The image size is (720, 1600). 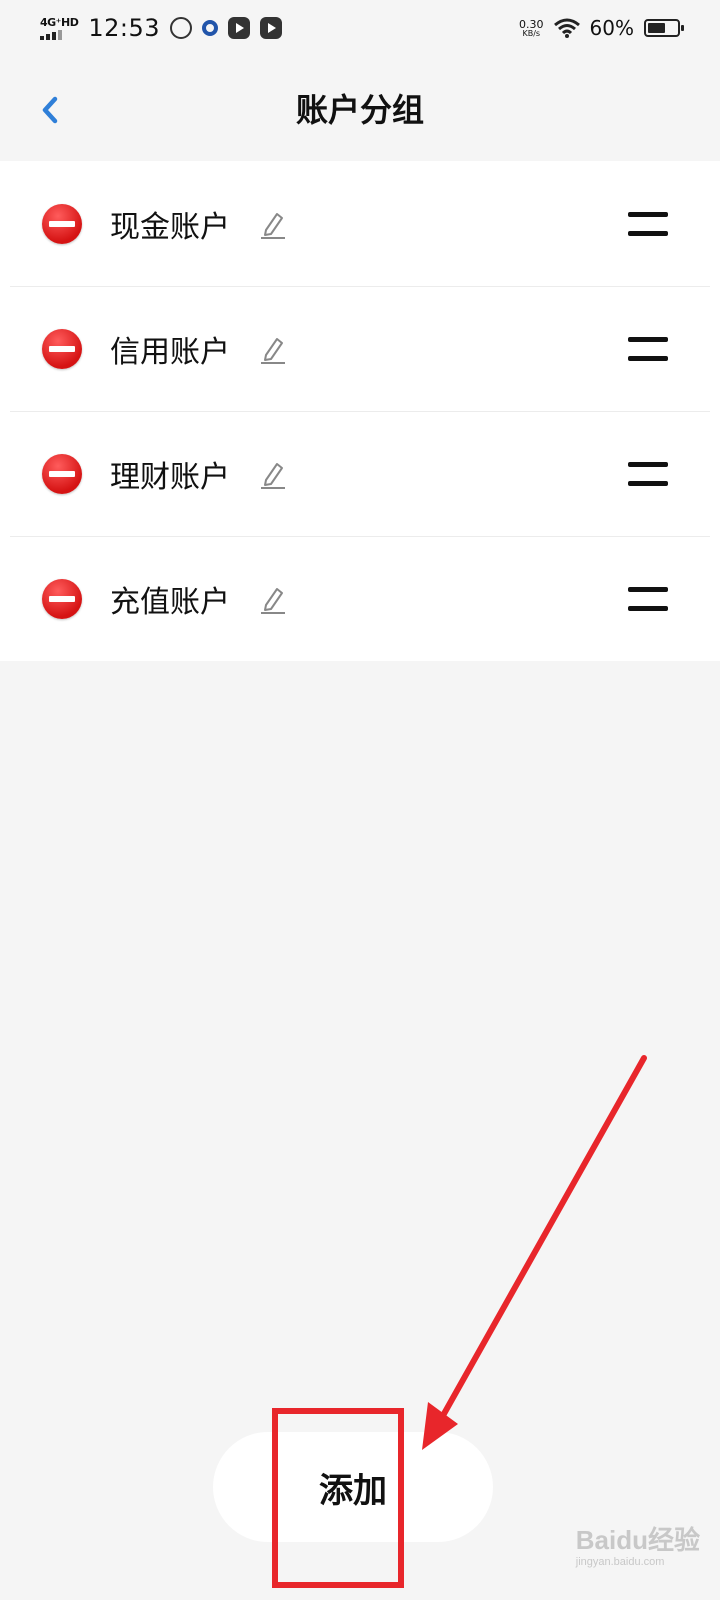 I want to click on network-speed-value: 0.30, so click(x=531, y=24).